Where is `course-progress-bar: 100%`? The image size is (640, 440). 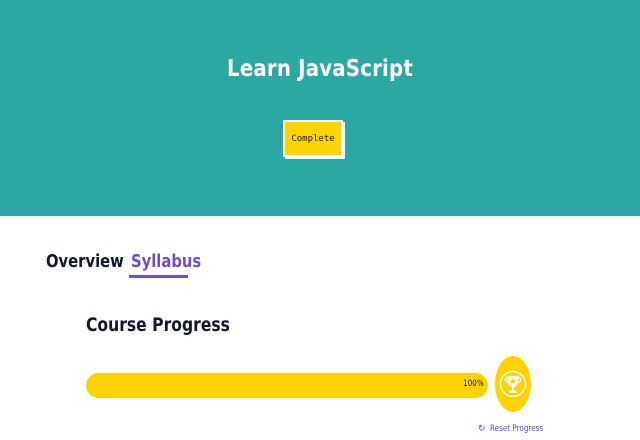 course-progress-bar: 100% is located at coordinates (287, 385).